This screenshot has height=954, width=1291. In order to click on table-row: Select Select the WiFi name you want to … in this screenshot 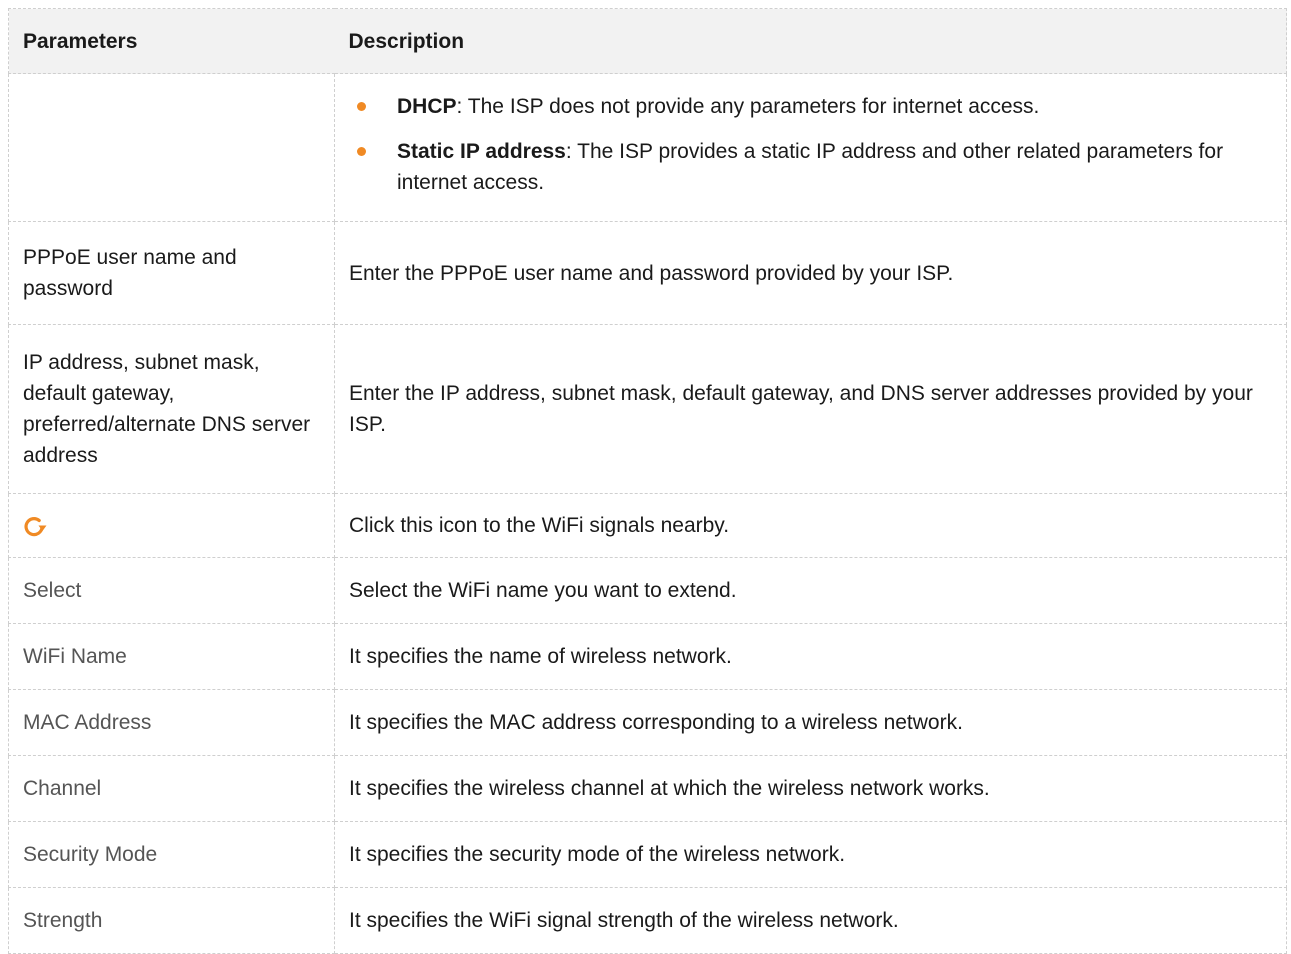, I will do `click(647, 590)`.